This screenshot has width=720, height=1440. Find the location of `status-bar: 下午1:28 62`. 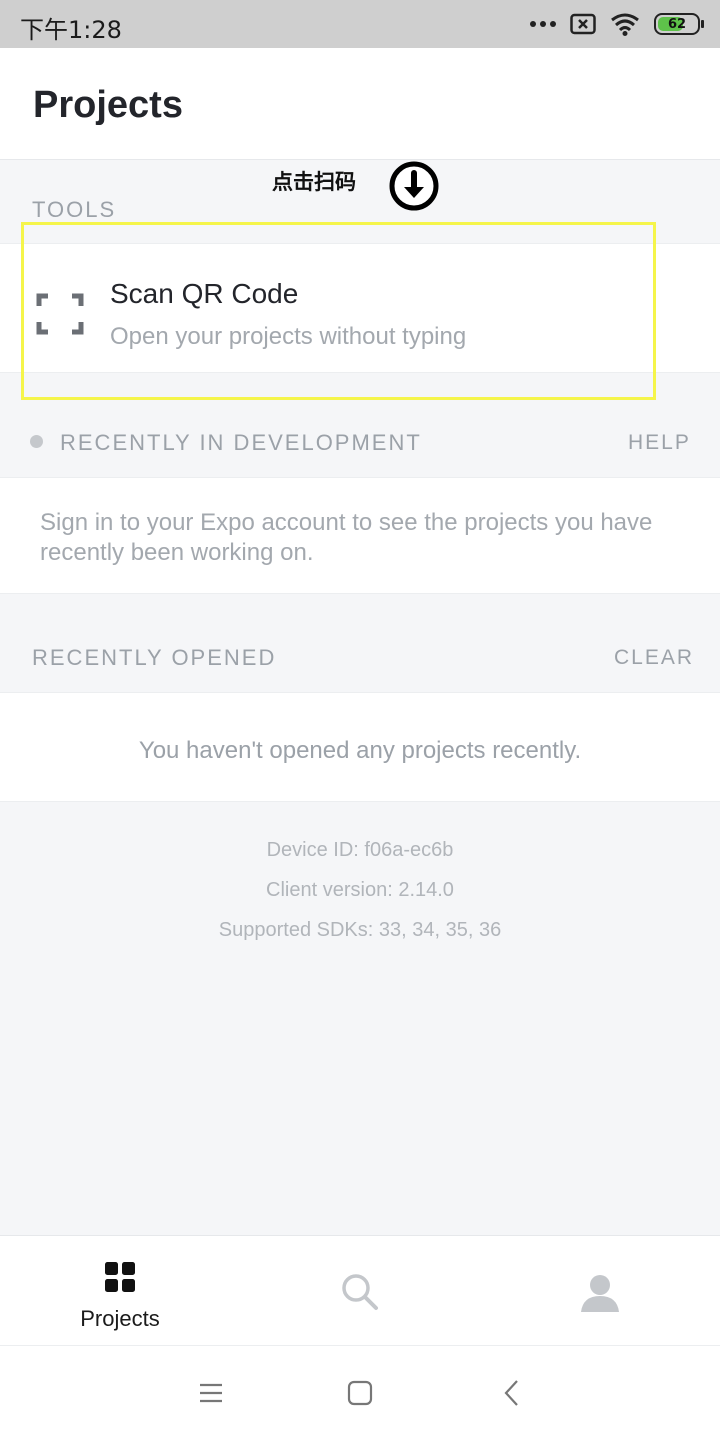

status-bar: 下午1:28 62 is located at coordinates (360, 24).